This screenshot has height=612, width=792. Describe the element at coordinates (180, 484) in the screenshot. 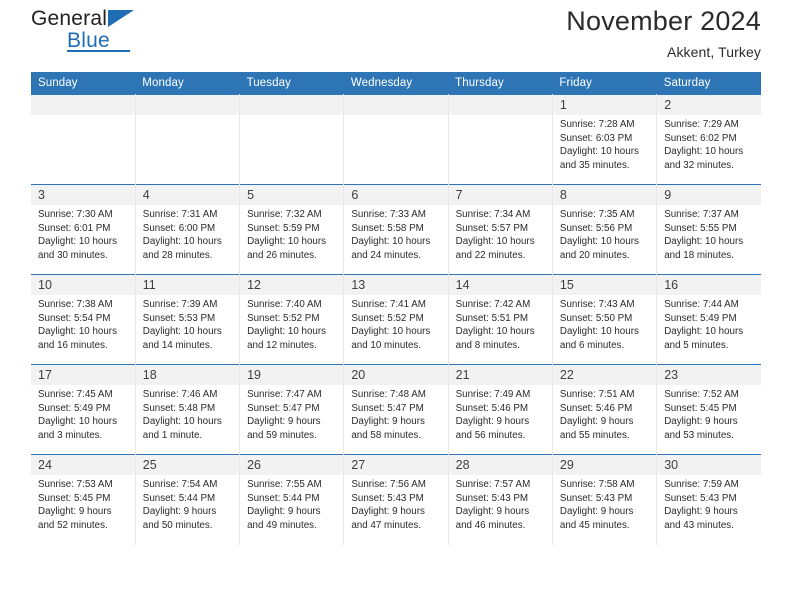

I see `sunrise-text: Sunrise: 7:54 AM` at that location.